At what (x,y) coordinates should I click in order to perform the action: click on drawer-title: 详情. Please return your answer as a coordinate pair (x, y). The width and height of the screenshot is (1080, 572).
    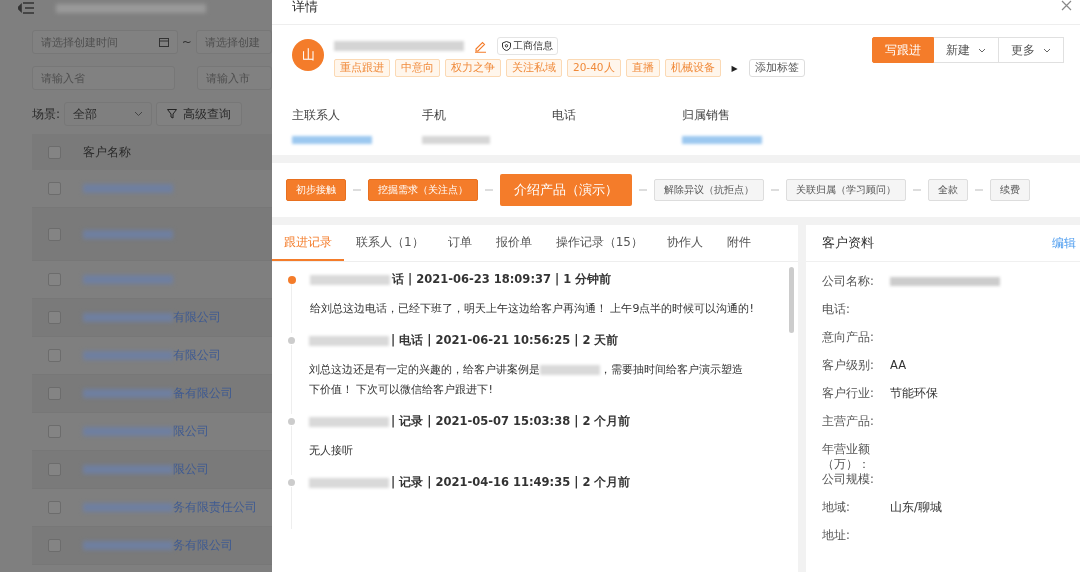
    Looking at the image, I should click on (305, 7).